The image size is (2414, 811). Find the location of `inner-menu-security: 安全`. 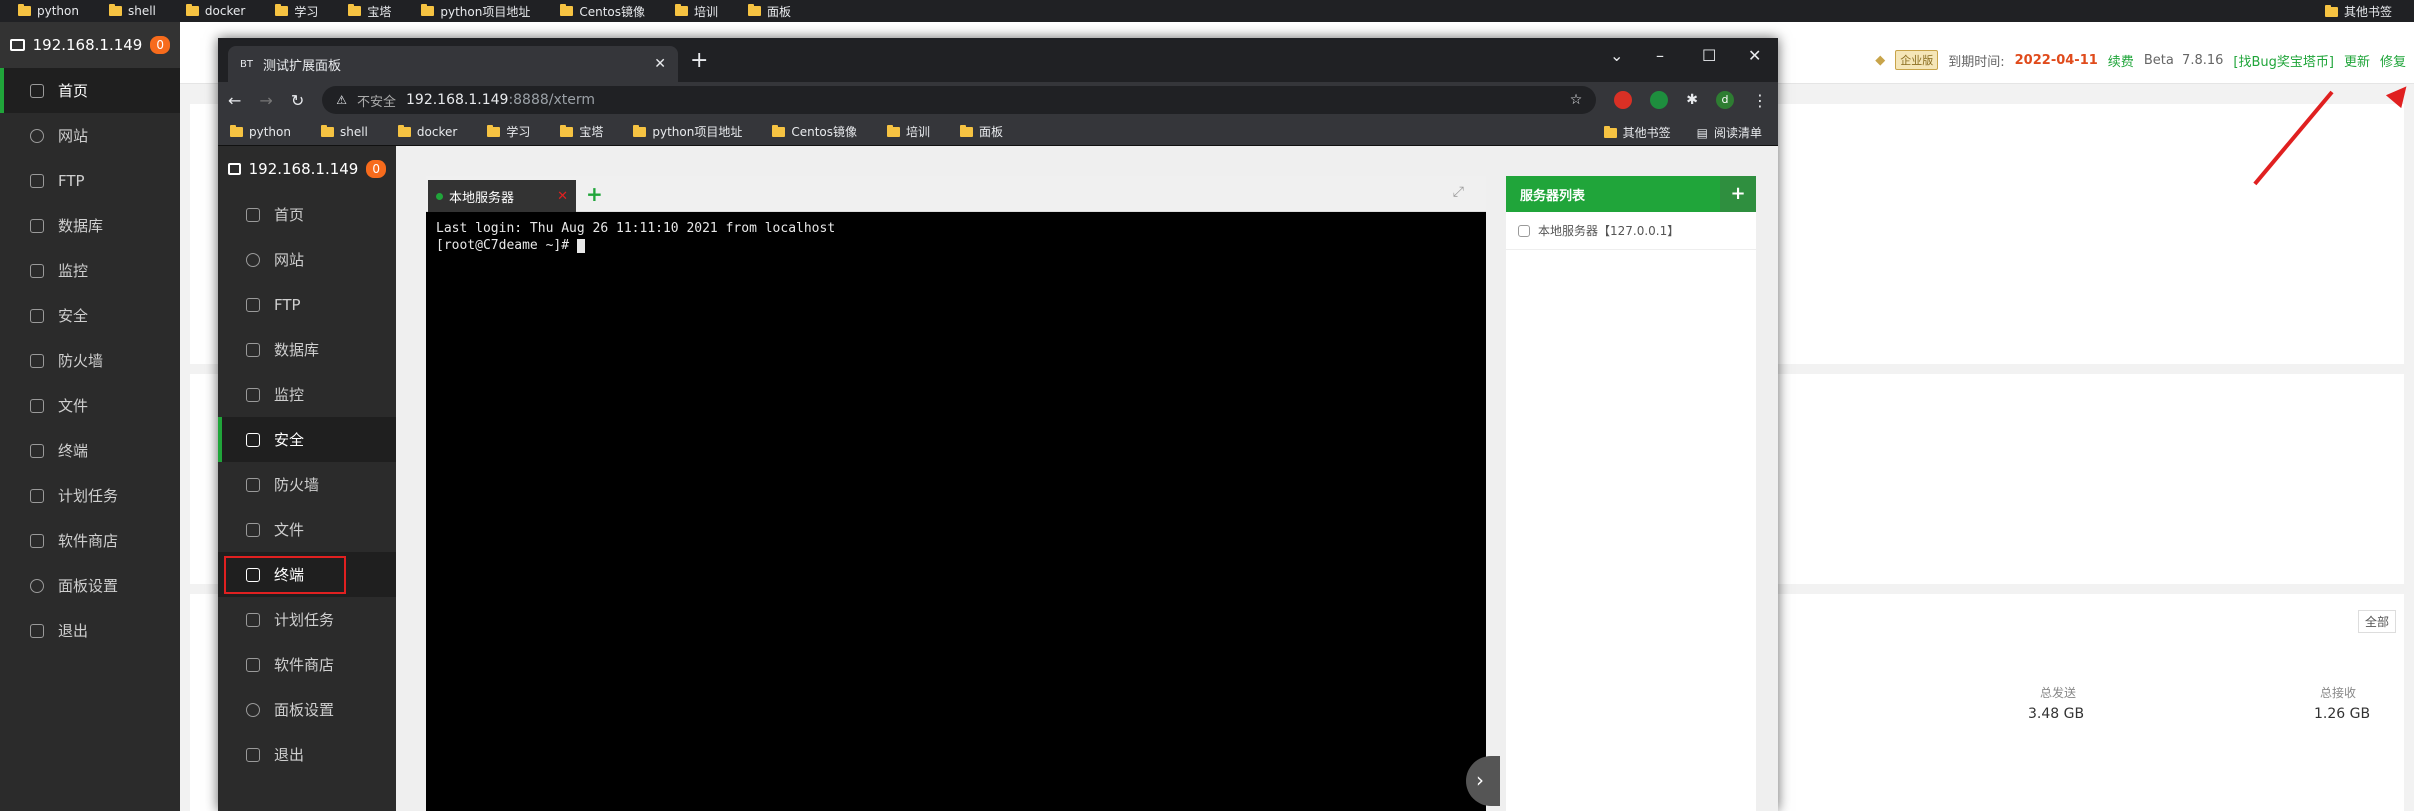

inner-menu-security: 安全 is located at coordinates (307, 439).